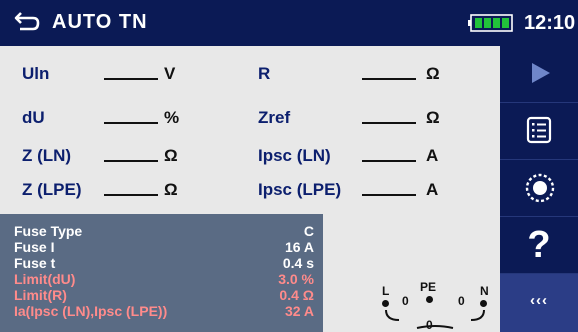 The height and width of the screenshot is (332, 578). Describe the element at coordinates (358, 123) in the screenshot. I see `param-zref: Zref Ω` at that location.